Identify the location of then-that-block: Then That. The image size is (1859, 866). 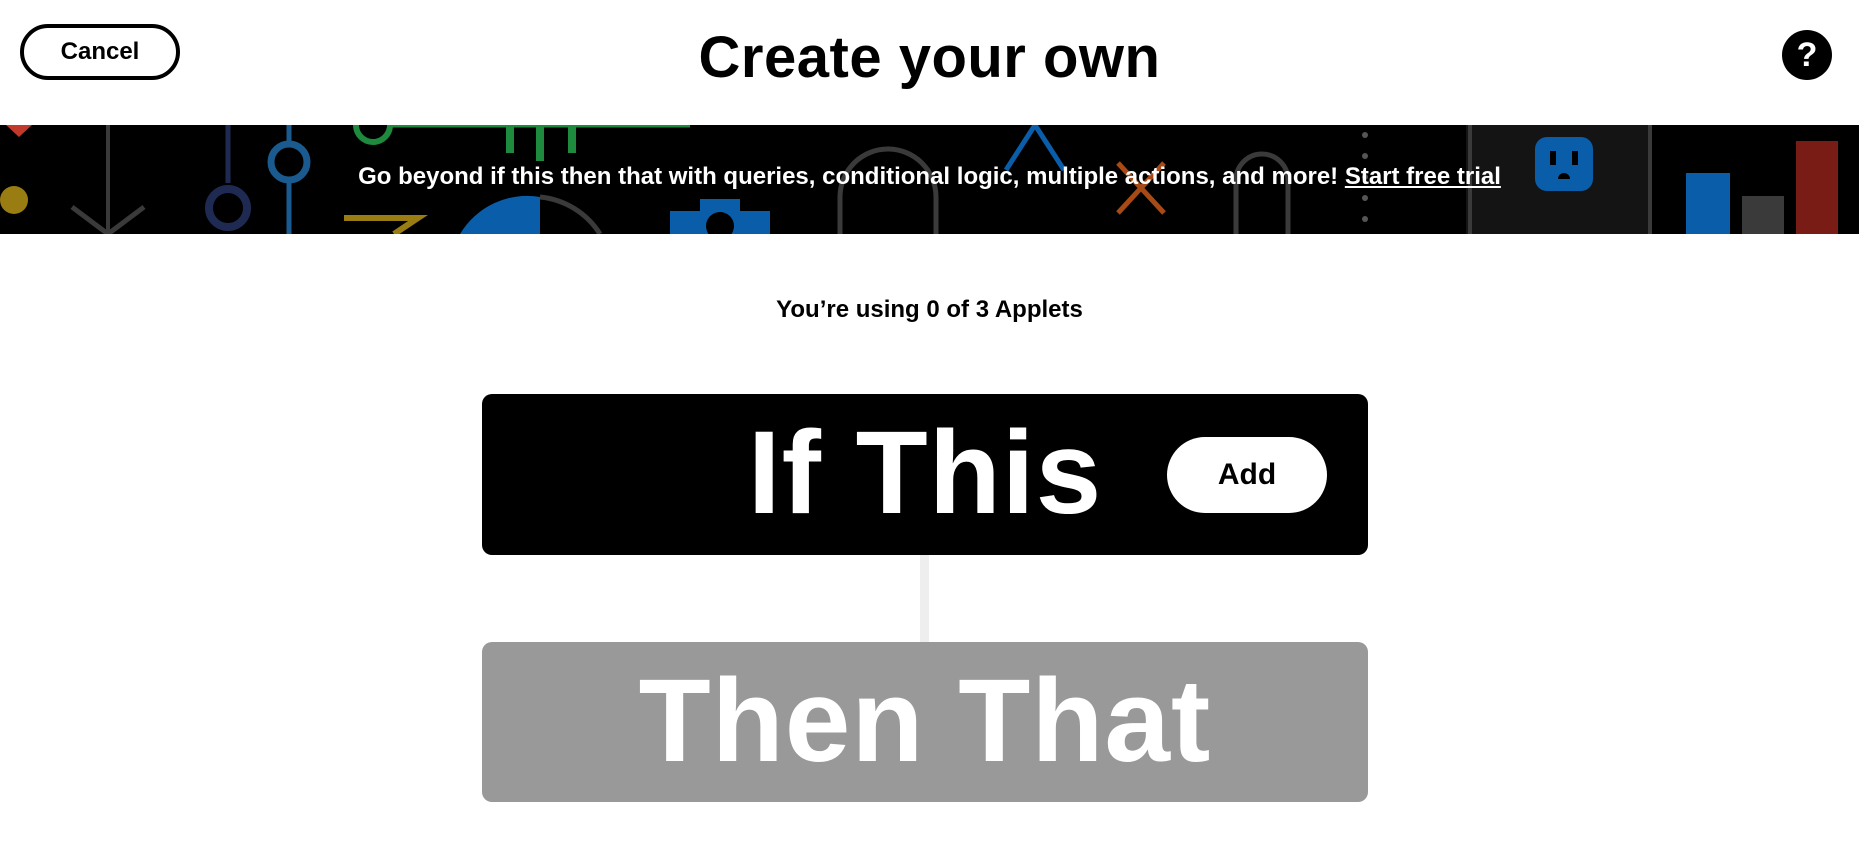
(925, 722).